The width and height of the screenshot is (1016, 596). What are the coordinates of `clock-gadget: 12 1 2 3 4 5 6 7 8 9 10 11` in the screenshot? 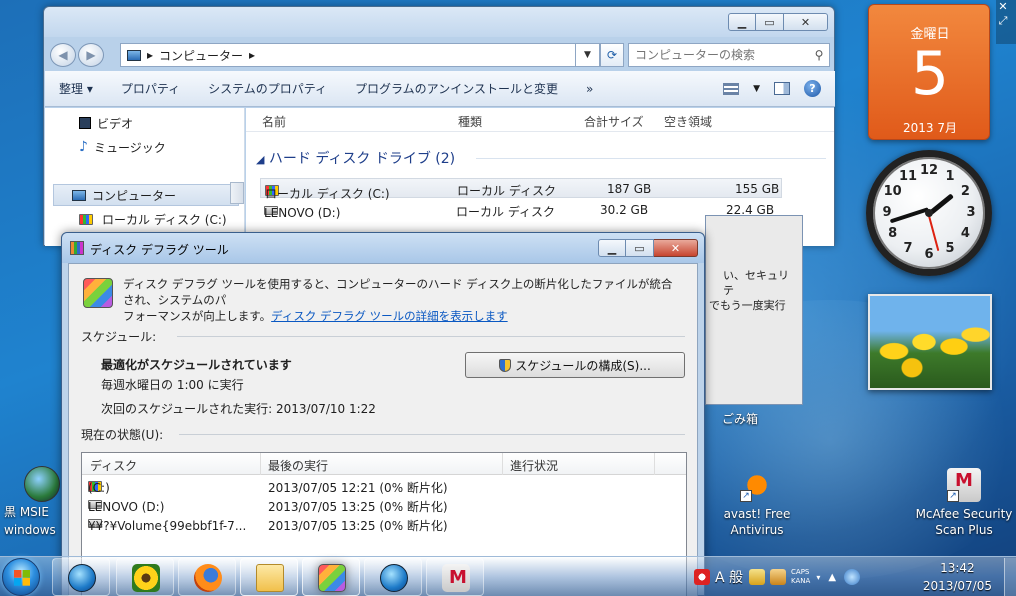 It's located at (929, 213).